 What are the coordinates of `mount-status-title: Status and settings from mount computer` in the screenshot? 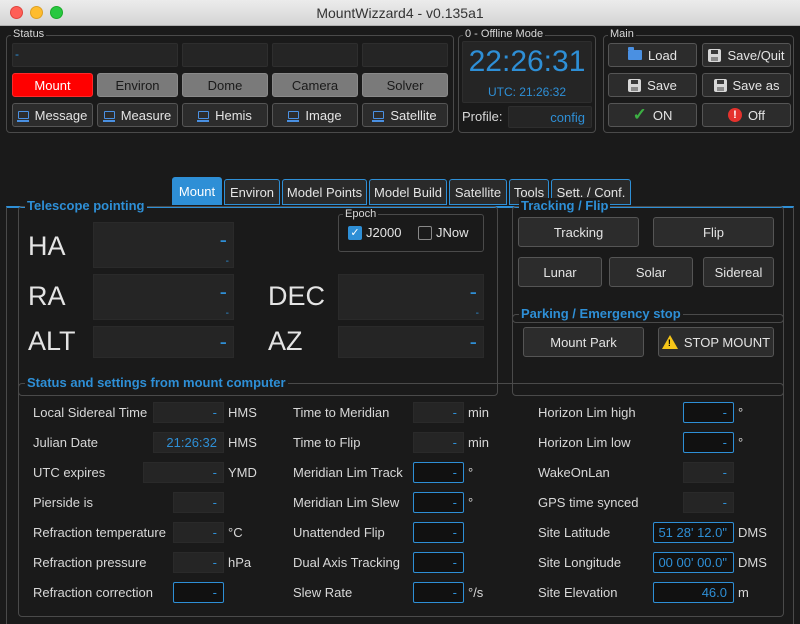 It's located at (156, 382).